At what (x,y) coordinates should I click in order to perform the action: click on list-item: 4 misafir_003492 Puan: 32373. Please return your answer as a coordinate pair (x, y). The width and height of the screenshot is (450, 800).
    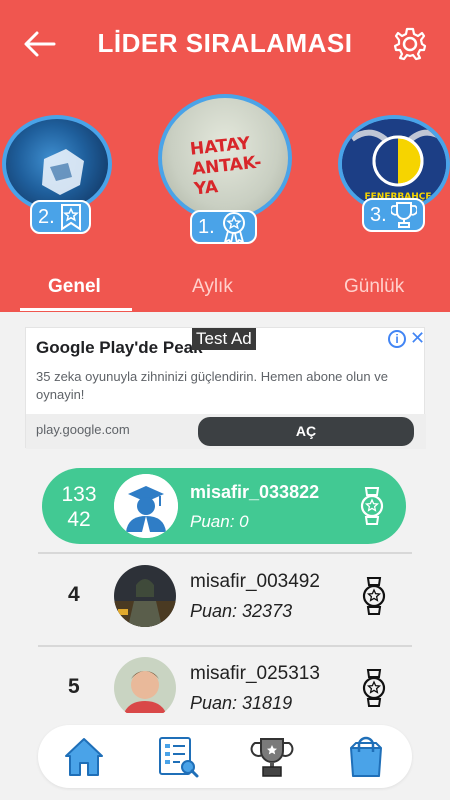
    Looking at the image, I should click on (225, 596).